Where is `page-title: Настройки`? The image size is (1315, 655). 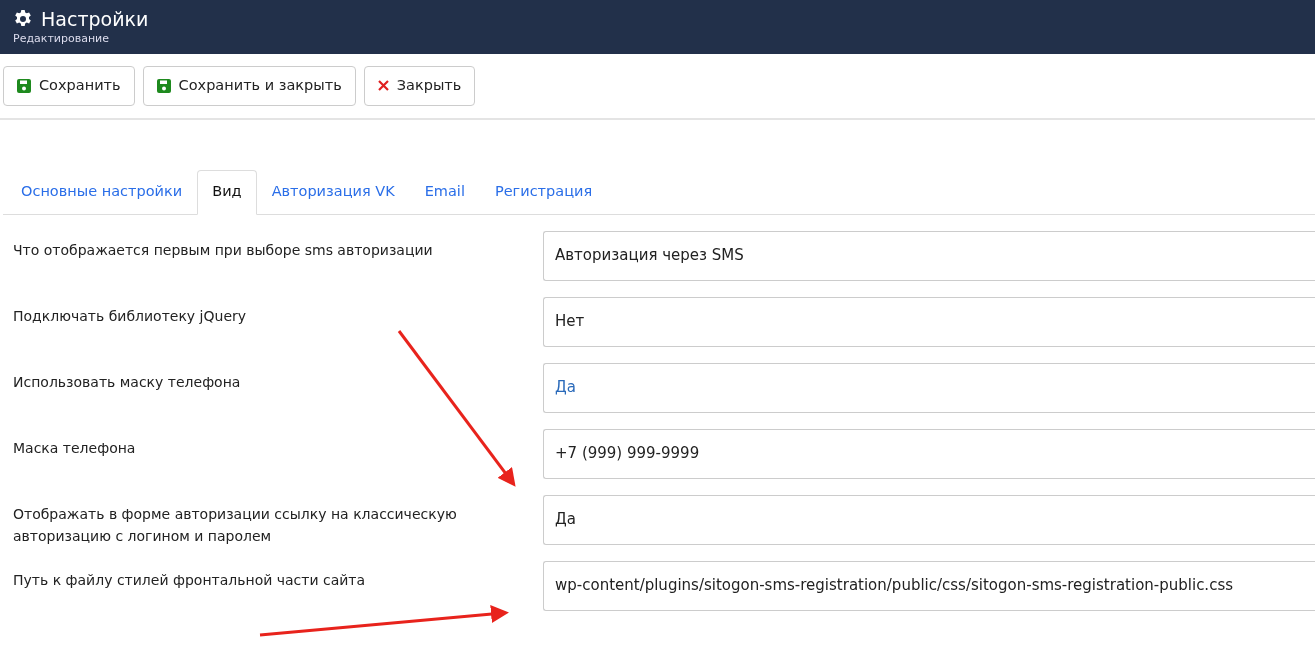 page-title: Настройки is located at coordinates (95, 19).